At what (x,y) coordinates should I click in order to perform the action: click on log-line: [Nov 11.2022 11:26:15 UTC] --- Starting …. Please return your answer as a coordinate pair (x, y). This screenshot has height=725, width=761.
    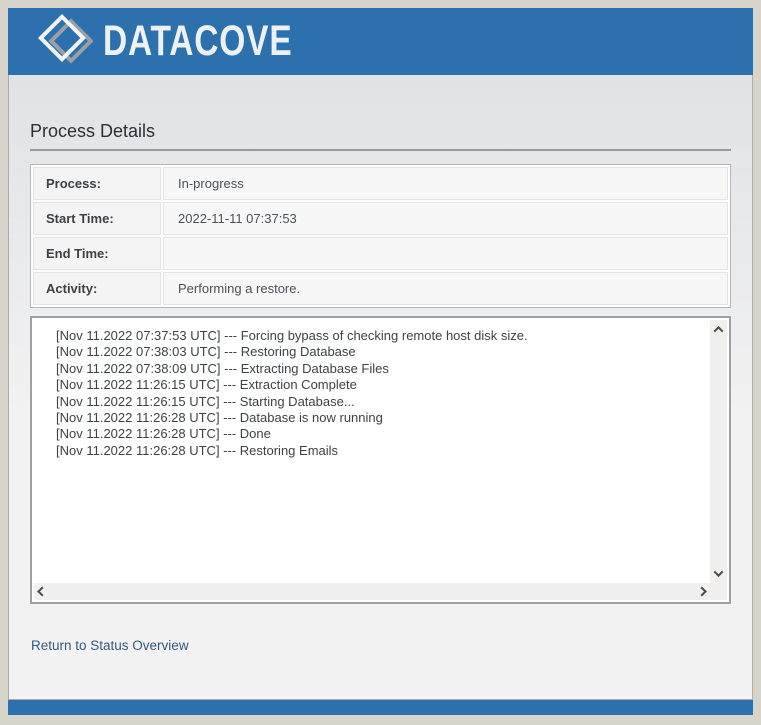
    Looking at the image, I should click on (205, 401).